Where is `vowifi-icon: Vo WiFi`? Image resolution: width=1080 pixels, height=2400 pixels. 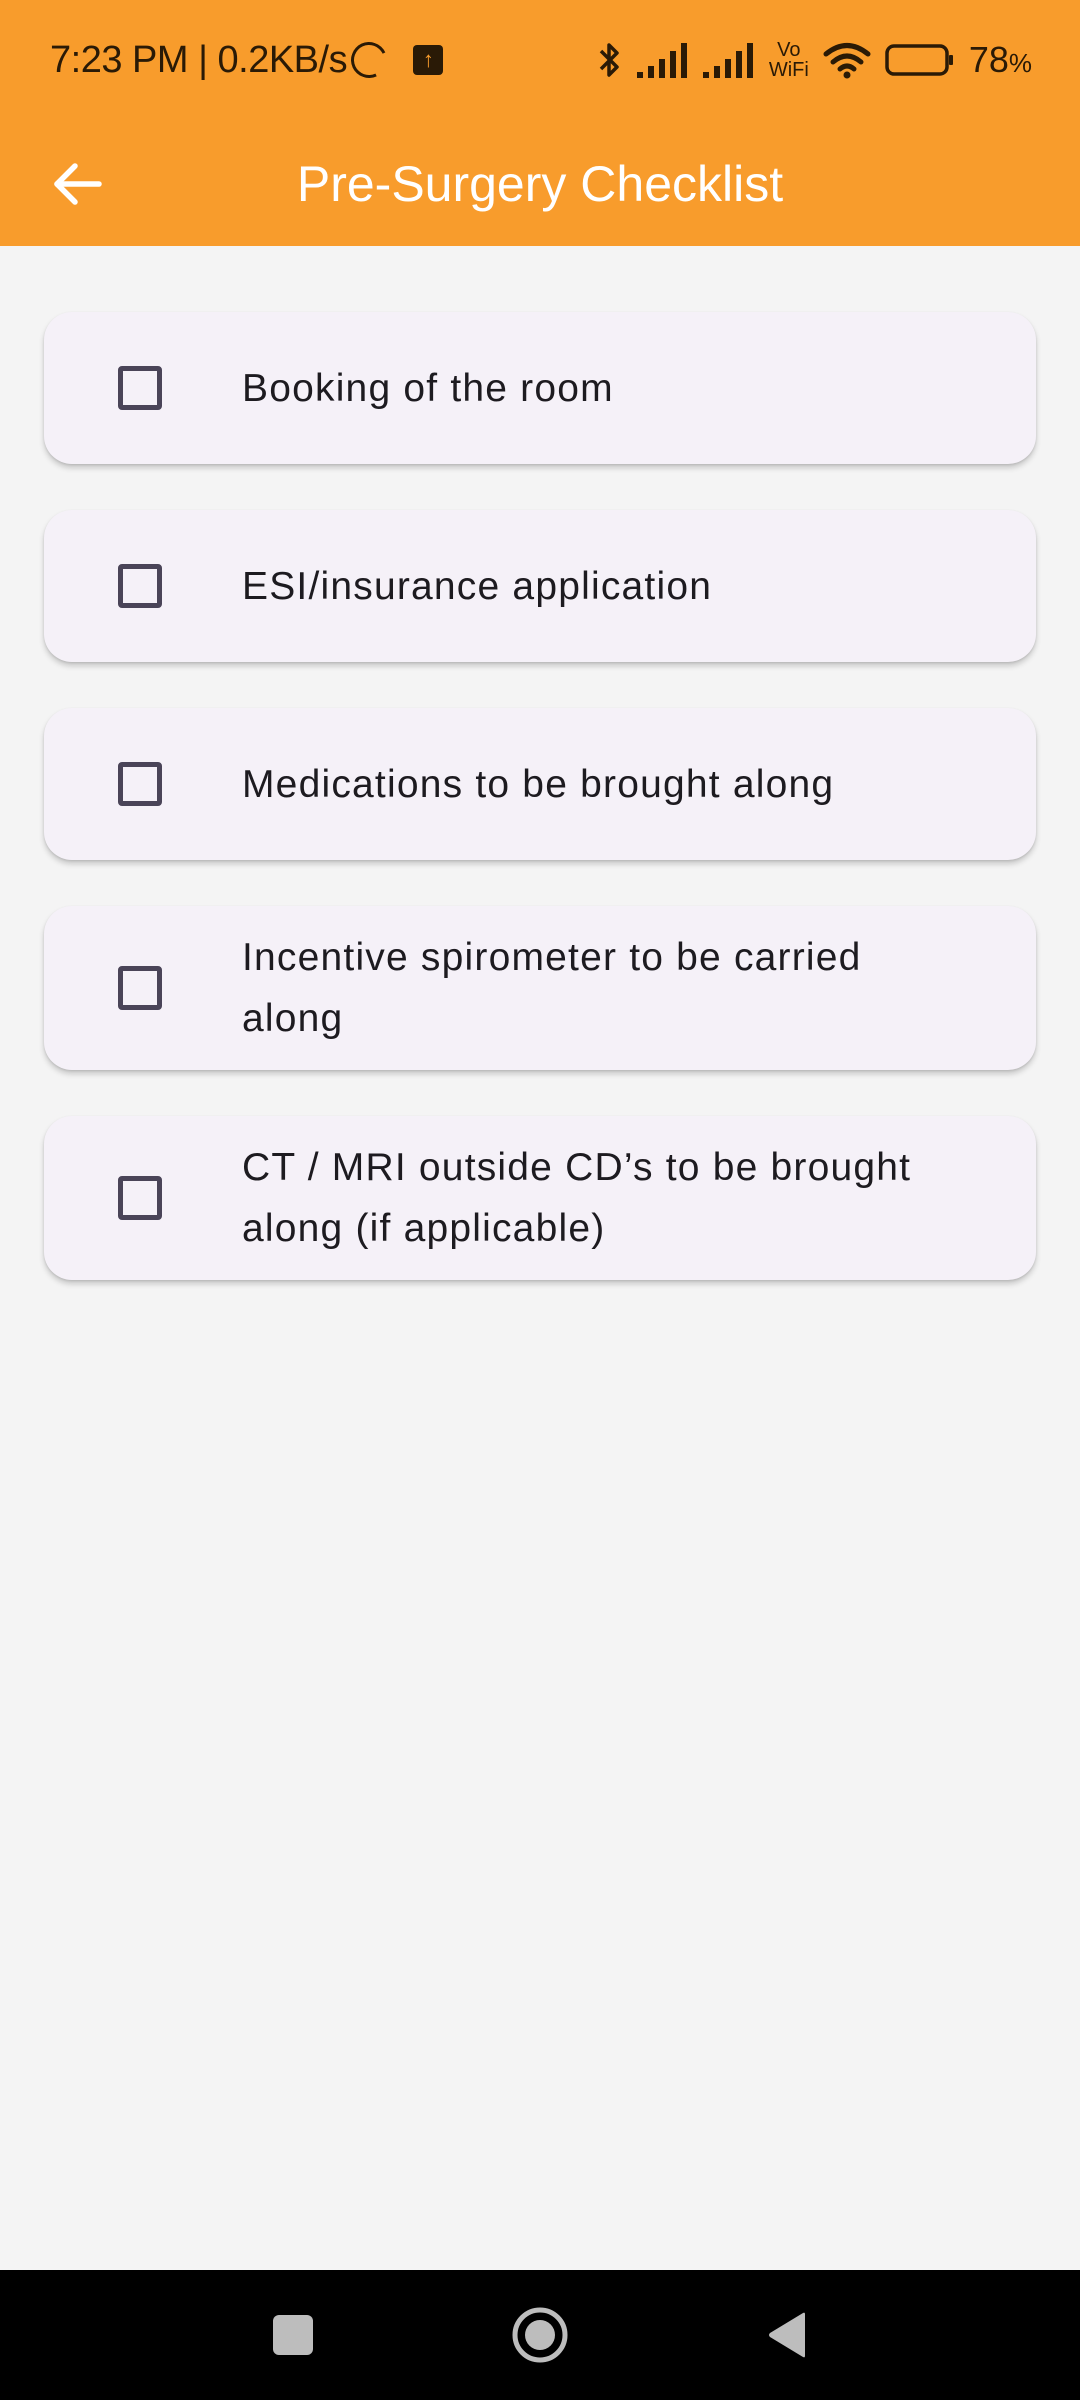 vowifi-icon: Vo WiFi is located at coordinates (789, 60).